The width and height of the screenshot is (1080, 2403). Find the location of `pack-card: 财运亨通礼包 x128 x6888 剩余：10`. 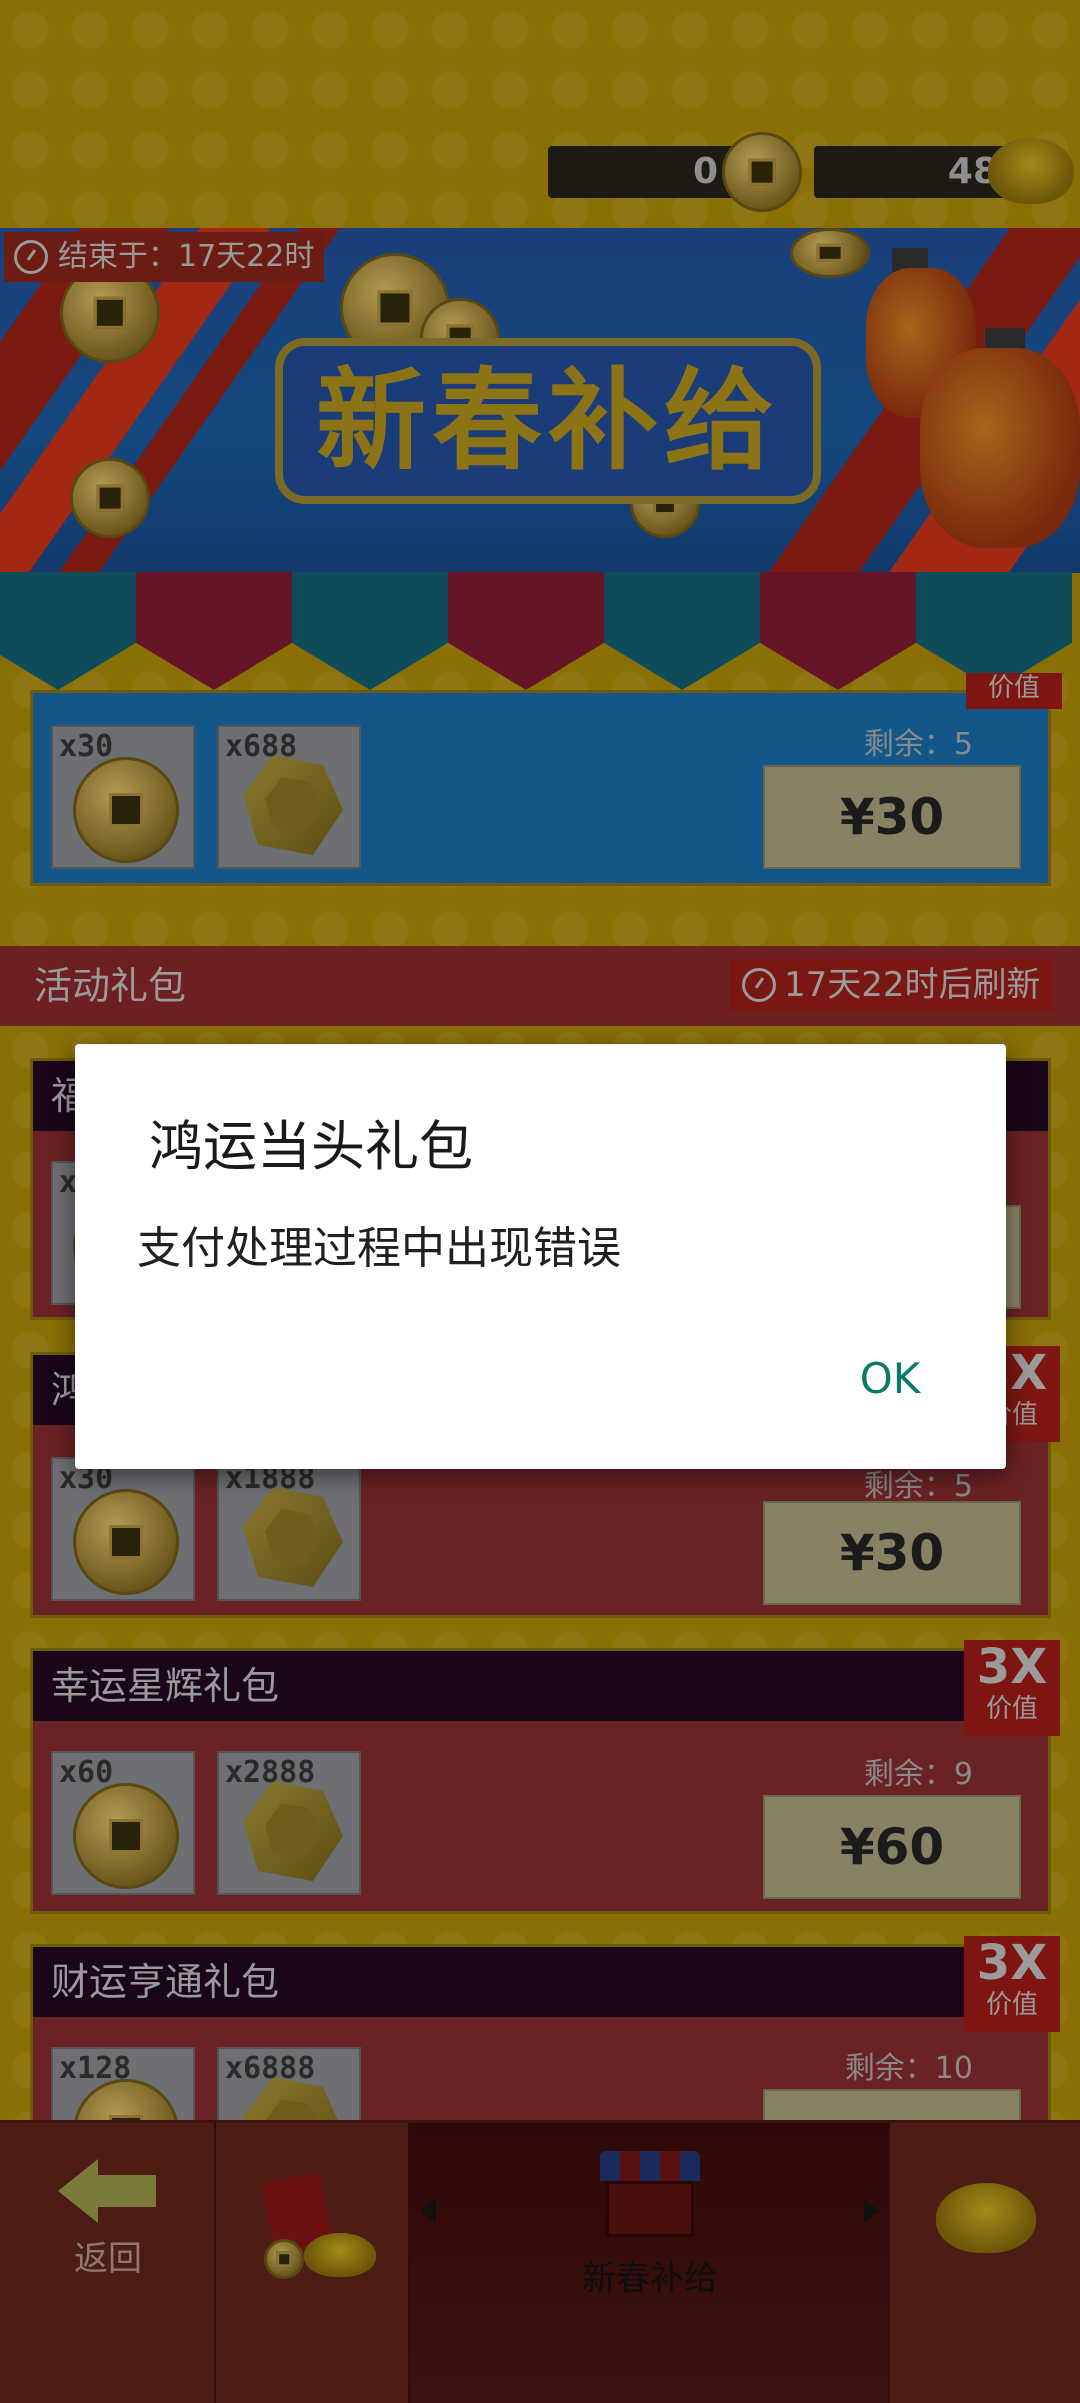

pack-card: 财运亨通礼包 x128 x6888 剩余：10 is located at coordinates (540, 2068).